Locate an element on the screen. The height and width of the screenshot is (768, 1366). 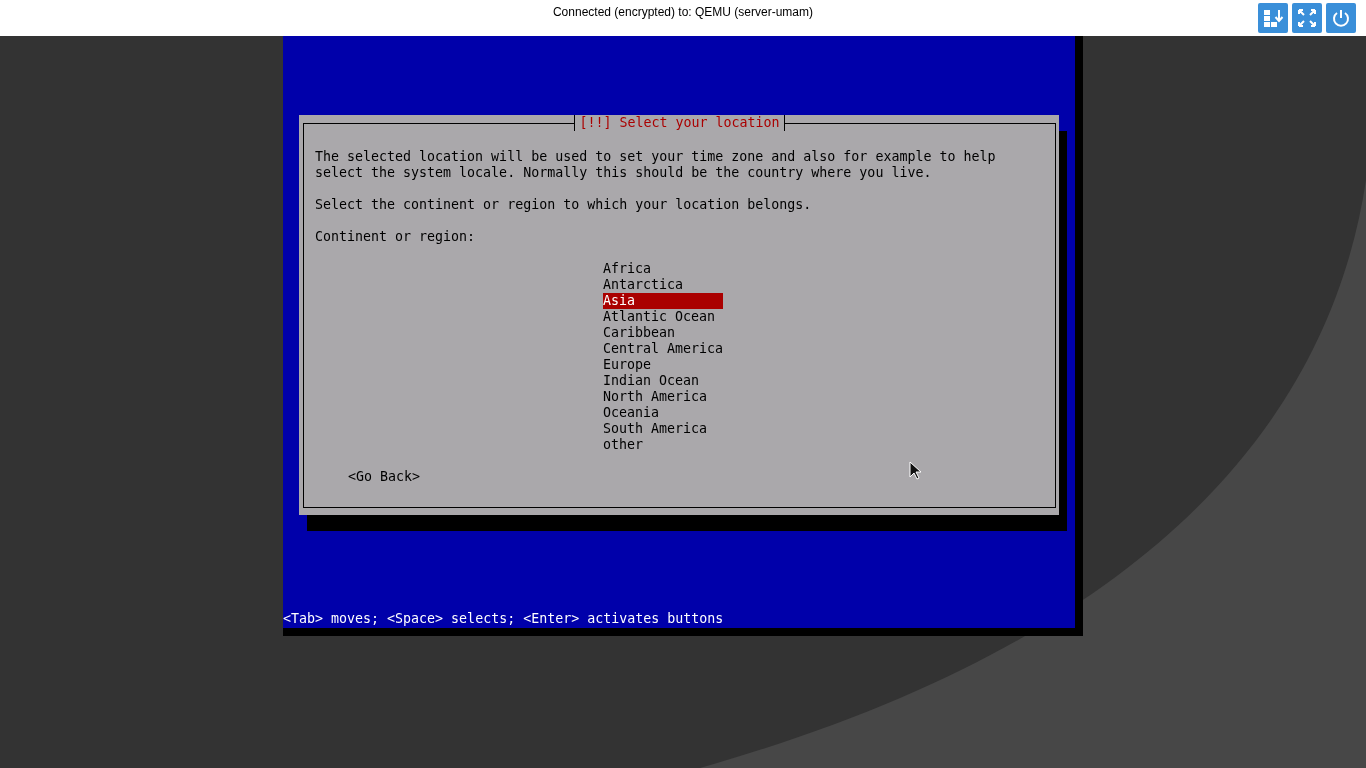
region-option: Caribbean is located at coordinates (663, 333).